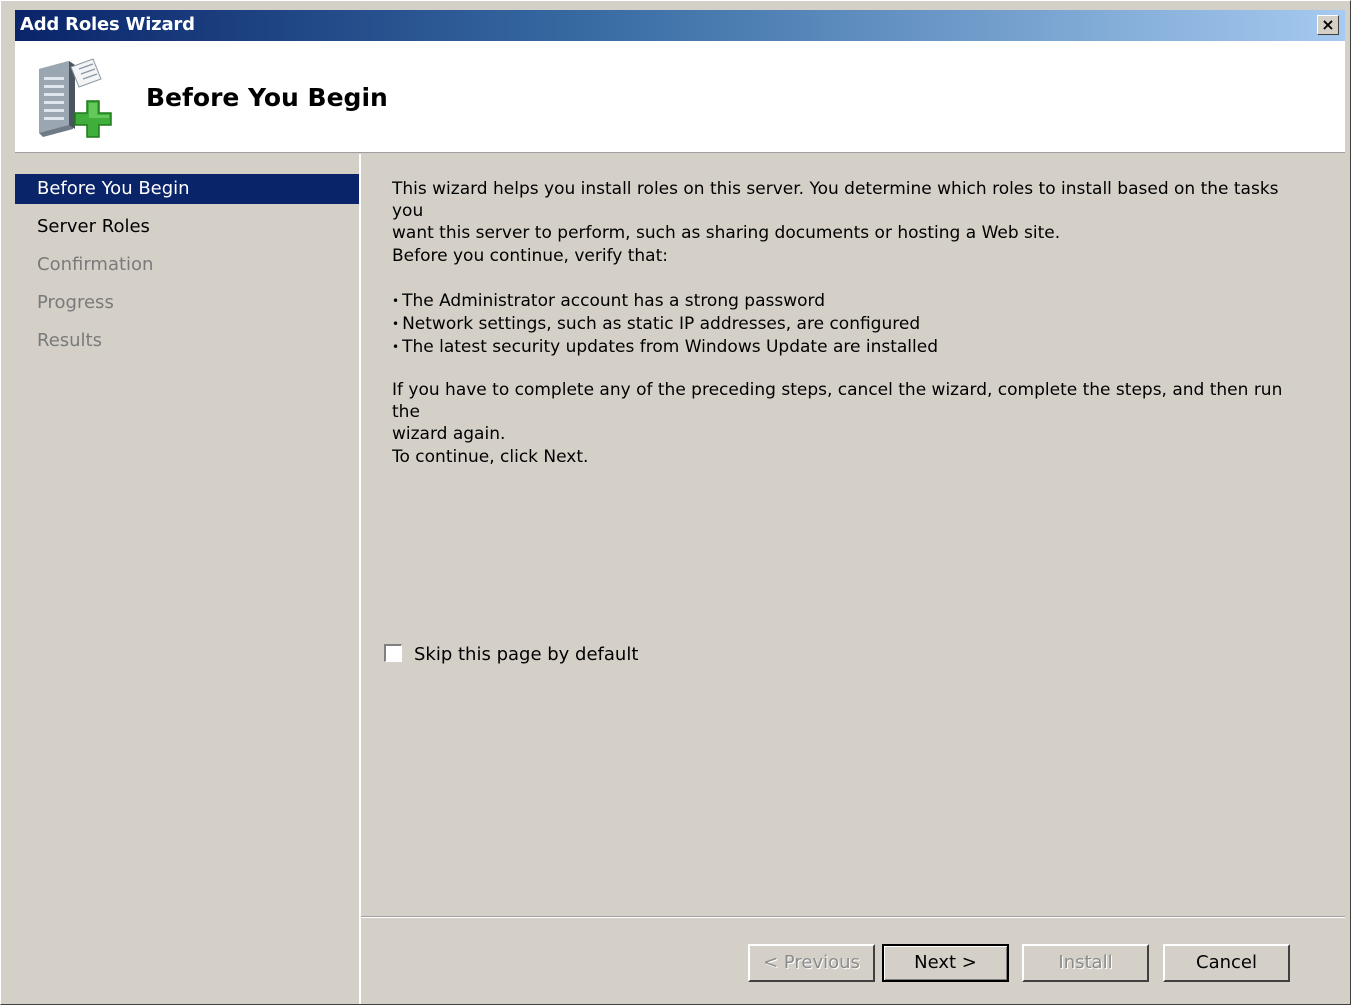  What do you see at coordinates (945, 963) in the screenshot?
I see `next-button: Next >` at bounding box center [945, 963].